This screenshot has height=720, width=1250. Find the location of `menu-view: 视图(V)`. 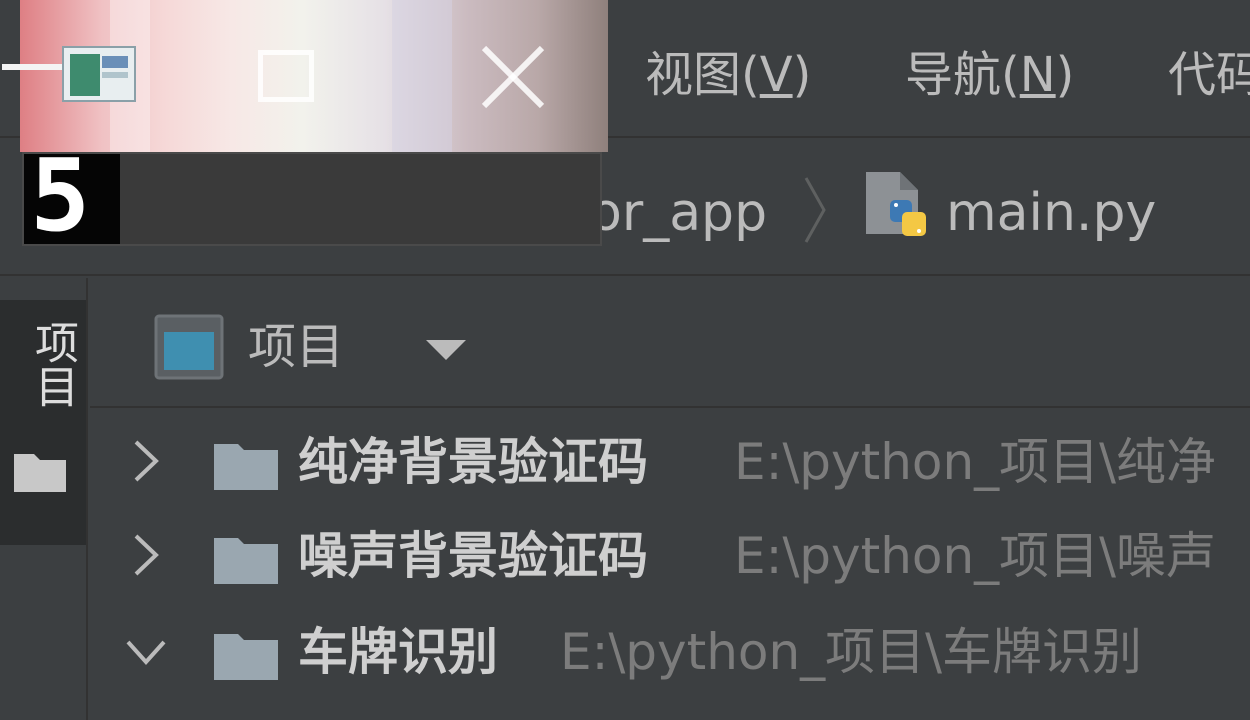

menu-view: 视图(V) is located at coordinates (728, 75).